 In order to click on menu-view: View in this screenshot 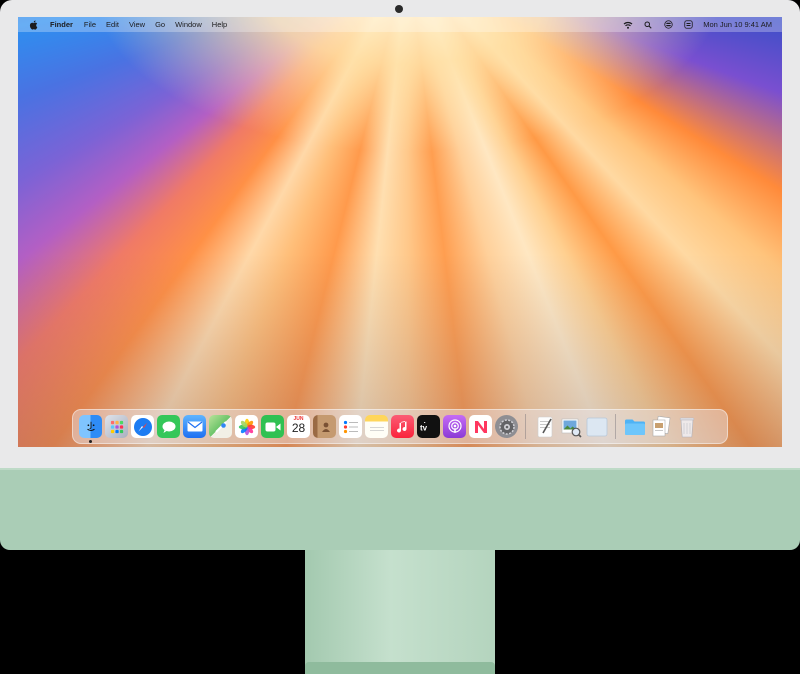, I will do `click(137, 24)`.